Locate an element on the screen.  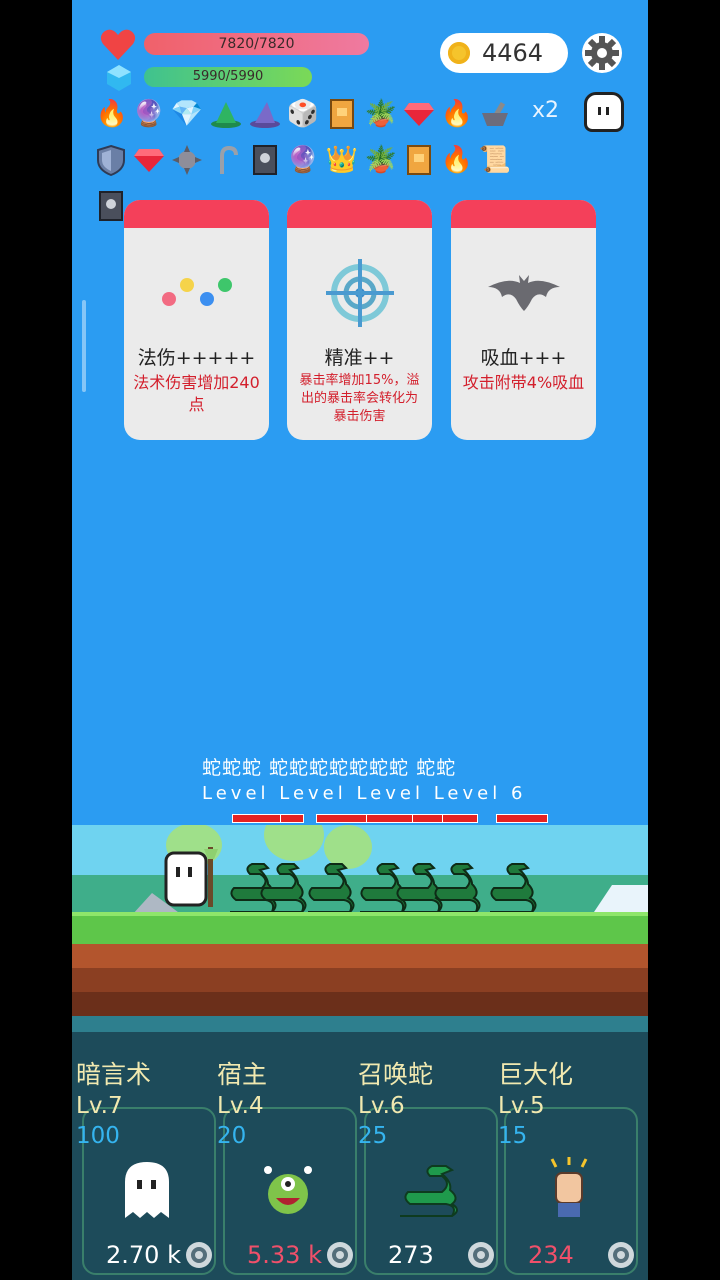
player-character is located at coordinates (191, 877).